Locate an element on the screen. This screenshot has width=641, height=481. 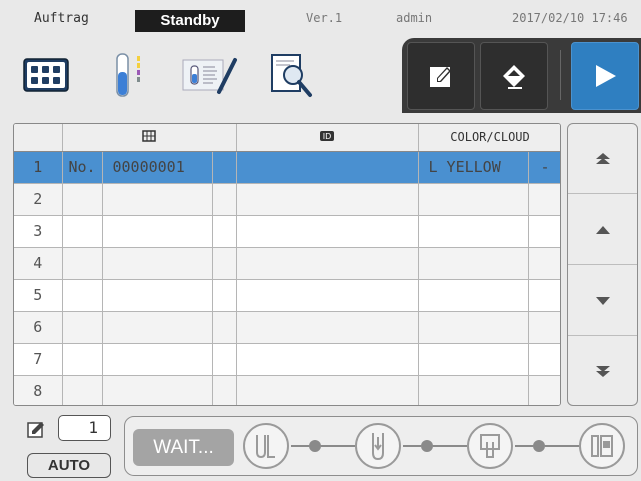
datetime-label: 2017/02/10 17:46 is located at coordinates (570, 18).